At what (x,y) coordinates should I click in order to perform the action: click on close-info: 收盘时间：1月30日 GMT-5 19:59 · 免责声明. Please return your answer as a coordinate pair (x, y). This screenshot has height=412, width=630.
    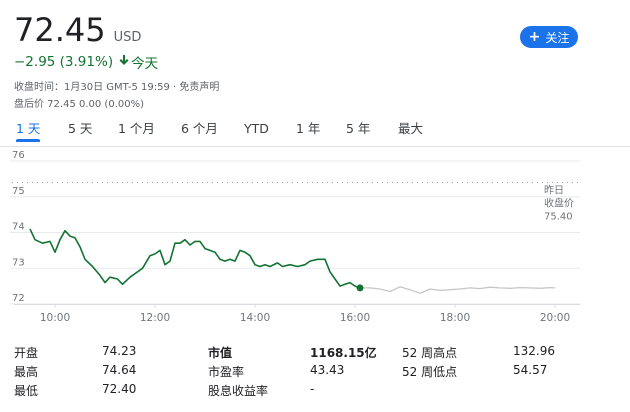
    Looking at the image, I should click on (116, 85).